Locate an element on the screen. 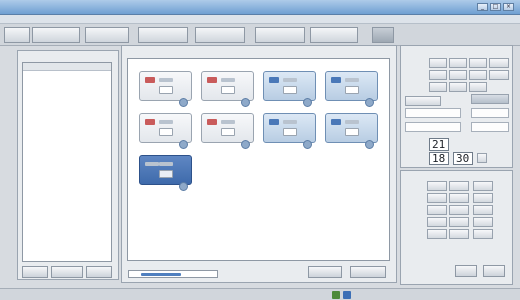  close-button: × is located at coordinates (508, 7).